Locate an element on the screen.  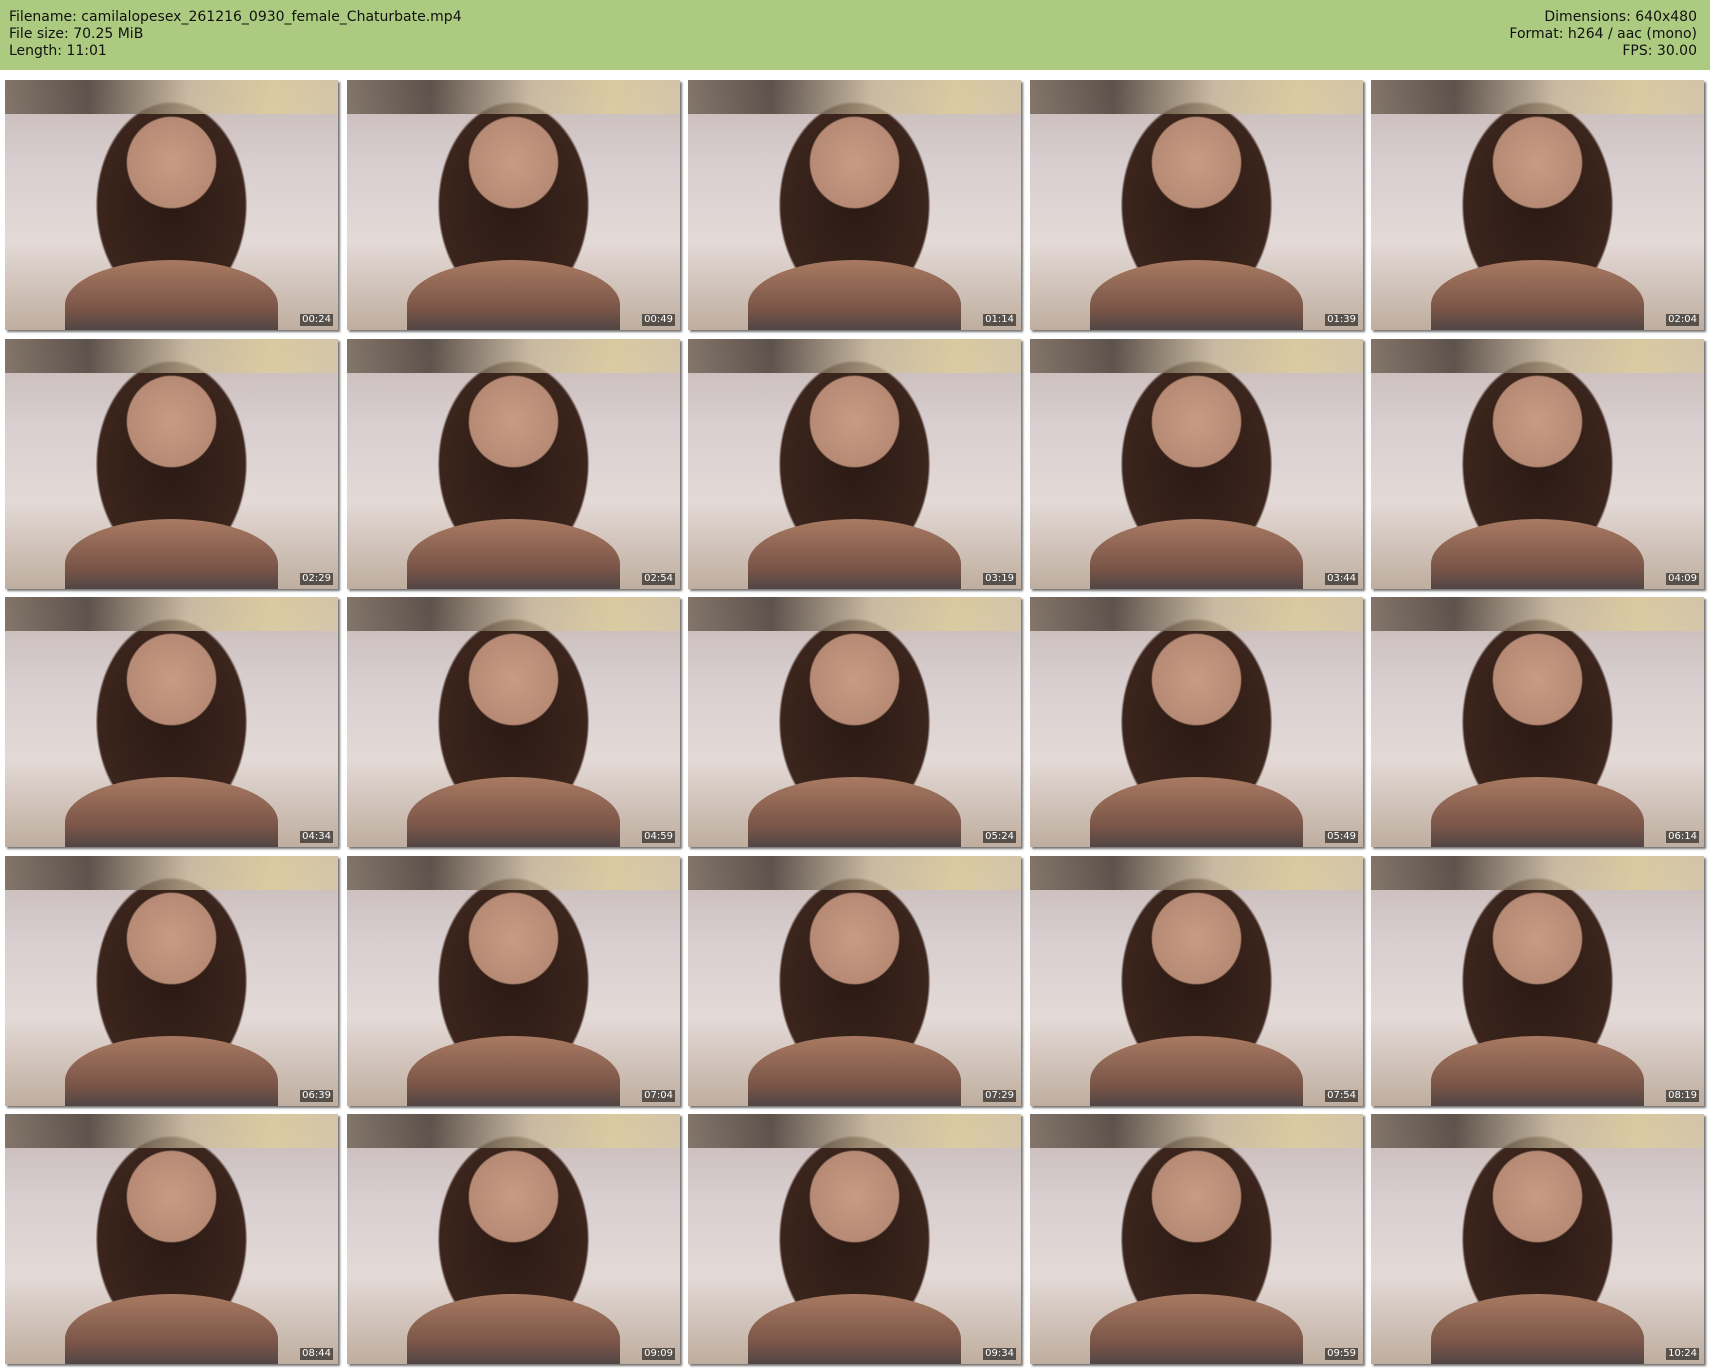
frame-timestamp: 01:39 is located at coordinates (1341, 320).